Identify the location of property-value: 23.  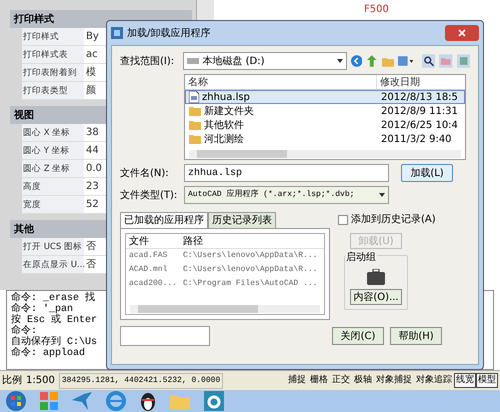
(92, 187).